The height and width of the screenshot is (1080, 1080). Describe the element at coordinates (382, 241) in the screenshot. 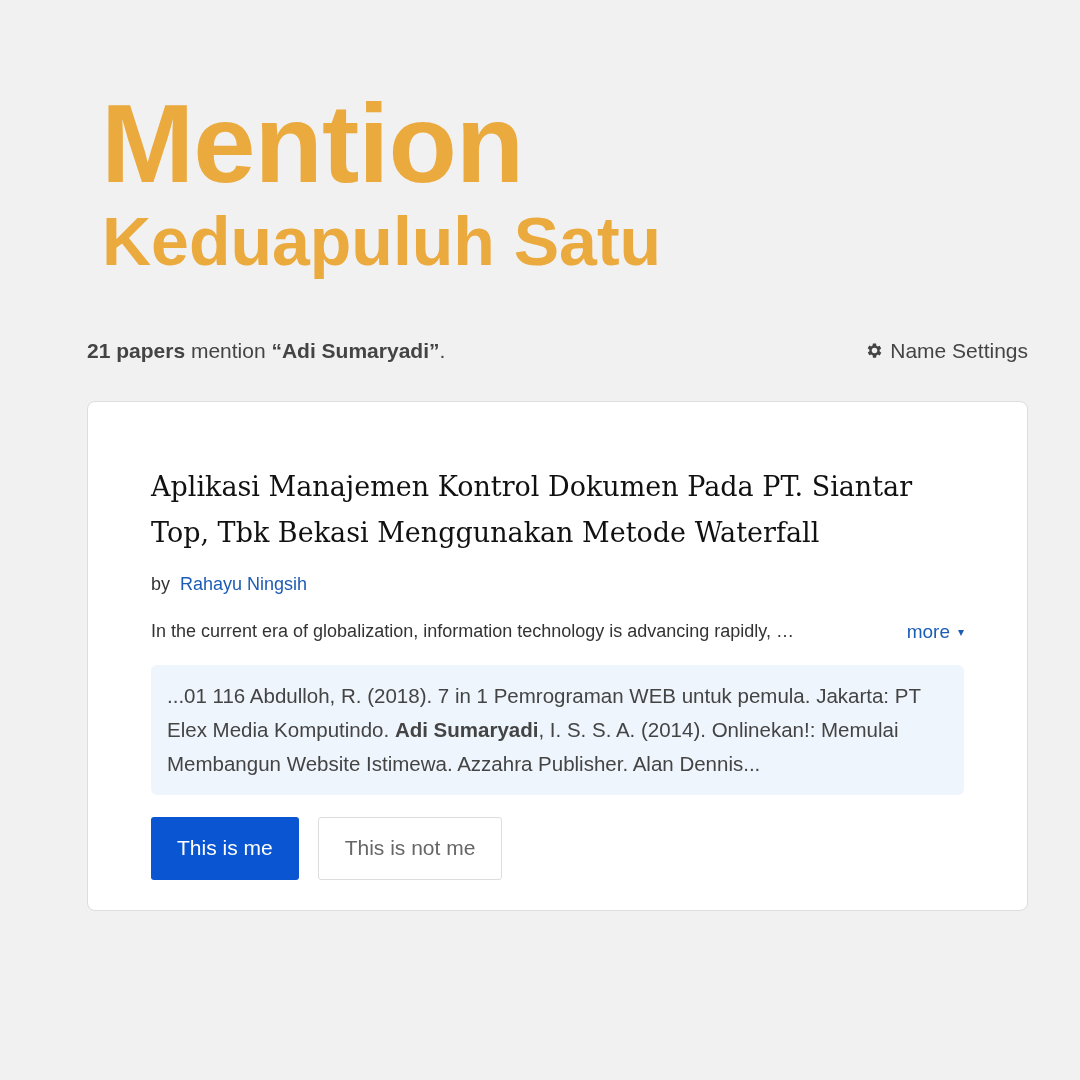

I see `page-subtitle: Keduapuluh Satu` at that location.